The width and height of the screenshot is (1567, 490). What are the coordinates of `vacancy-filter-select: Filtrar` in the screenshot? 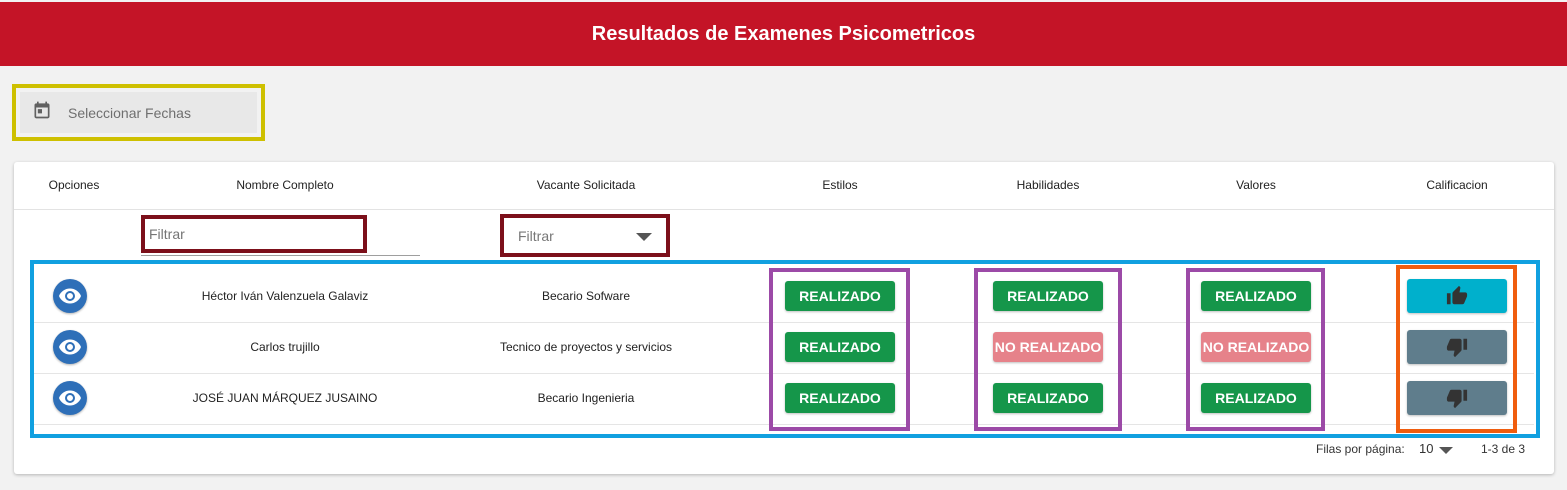 It's located at (585, 235).